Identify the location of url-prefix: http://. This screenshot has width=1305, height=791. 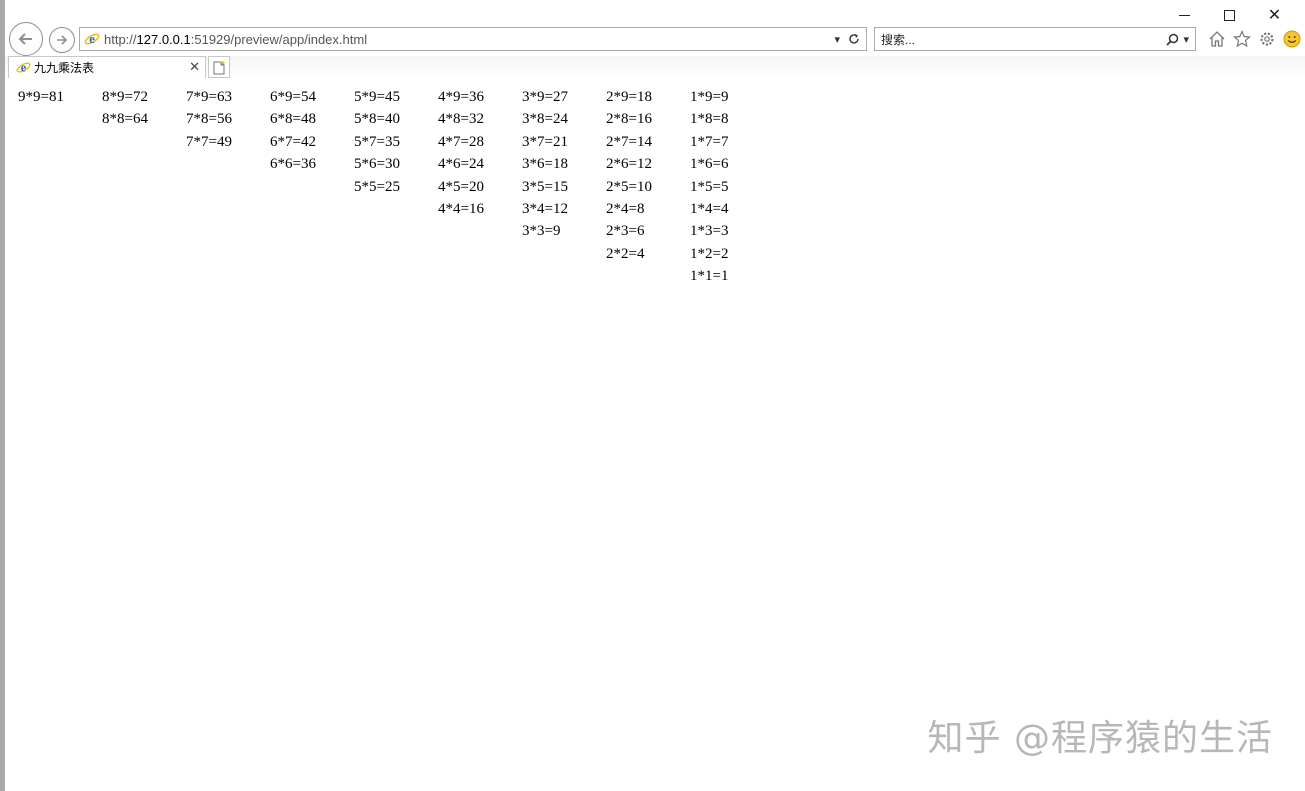
(120, 39).